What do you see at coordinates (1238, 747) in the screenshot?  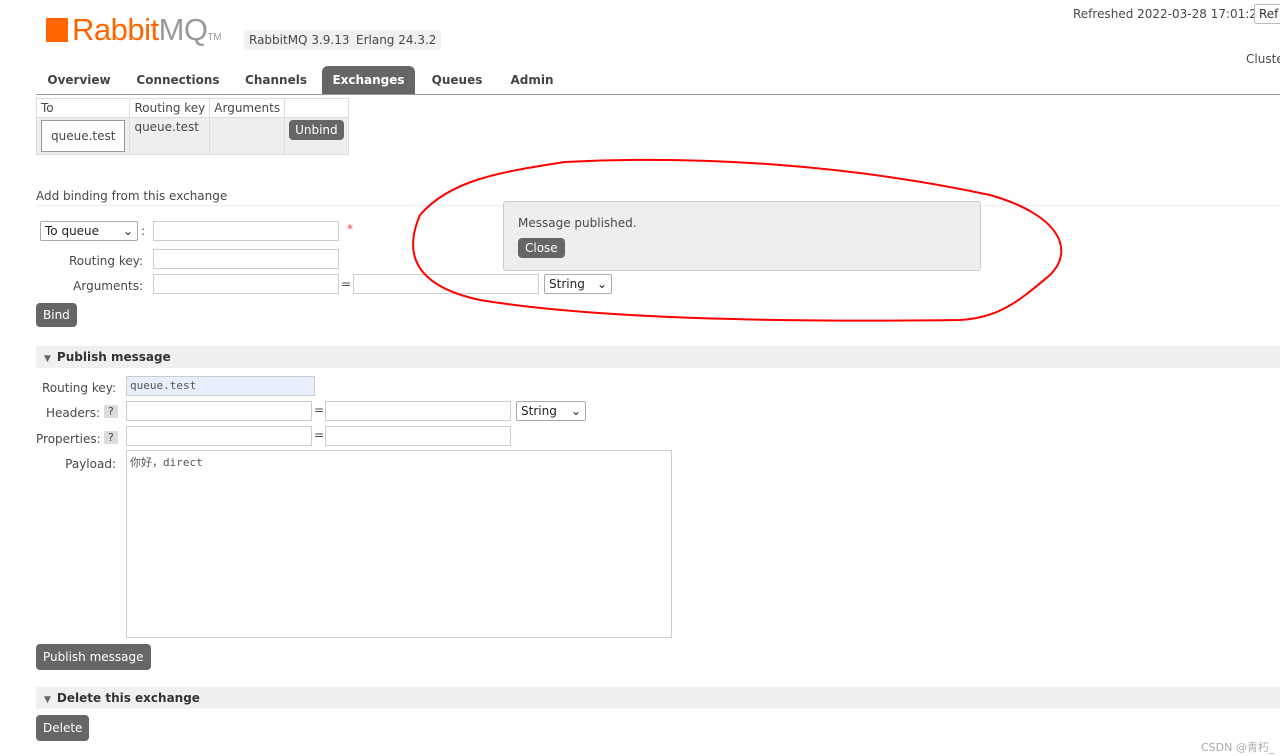 I see `watermark: CSDN @青朽_` at bounding box center [1238, 747].